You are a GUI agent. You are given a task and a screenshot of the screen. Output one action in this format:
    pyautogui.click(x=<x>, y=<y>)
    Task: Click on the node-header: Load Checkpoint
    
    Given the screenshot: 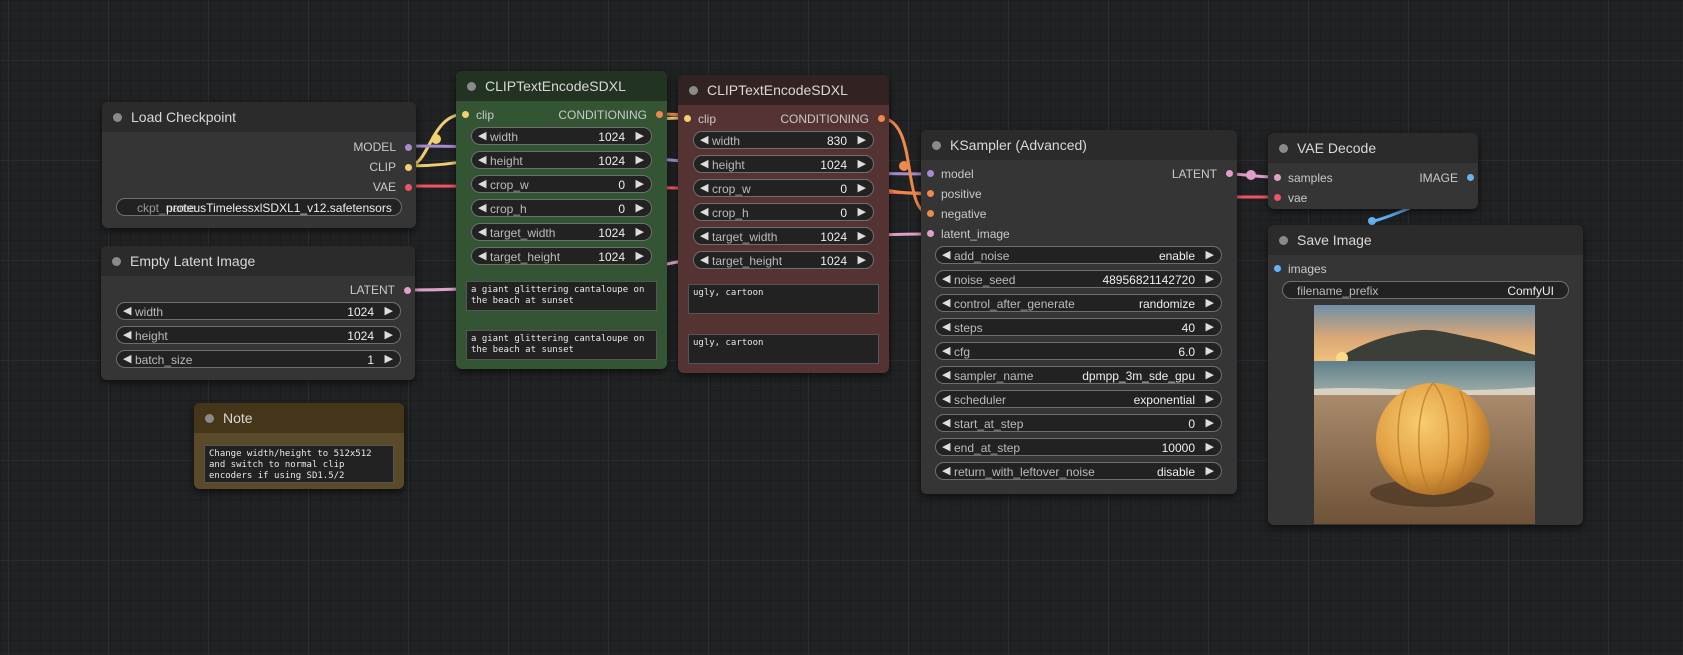 What is the action you would take?
    pyautogui.click(x=259, y=117)
    